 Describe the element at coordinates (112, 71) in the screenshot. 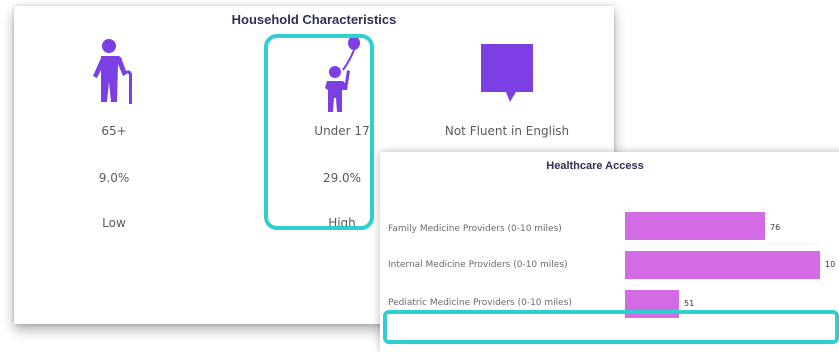

I see `elderly-person-icon` at that location.